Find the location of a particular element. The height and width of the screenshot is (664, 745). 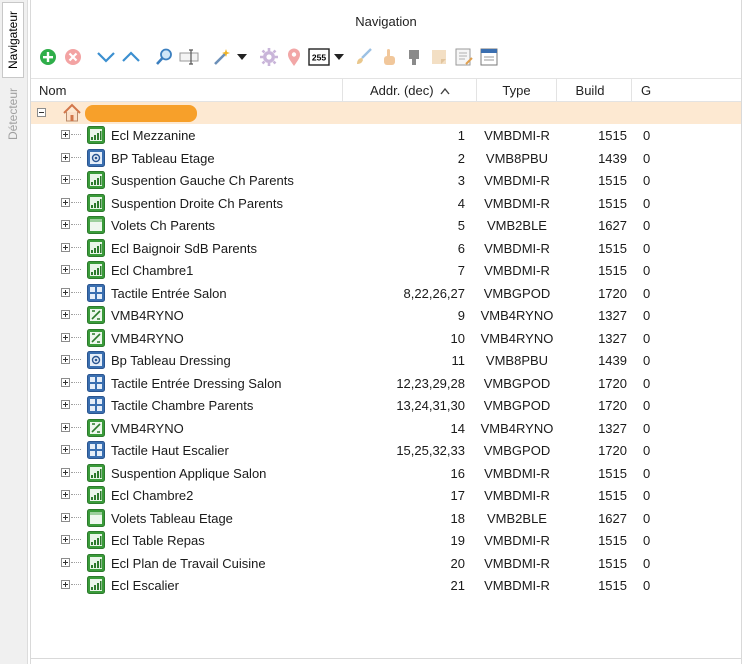

window-icon is located at coordinates (489, 57).